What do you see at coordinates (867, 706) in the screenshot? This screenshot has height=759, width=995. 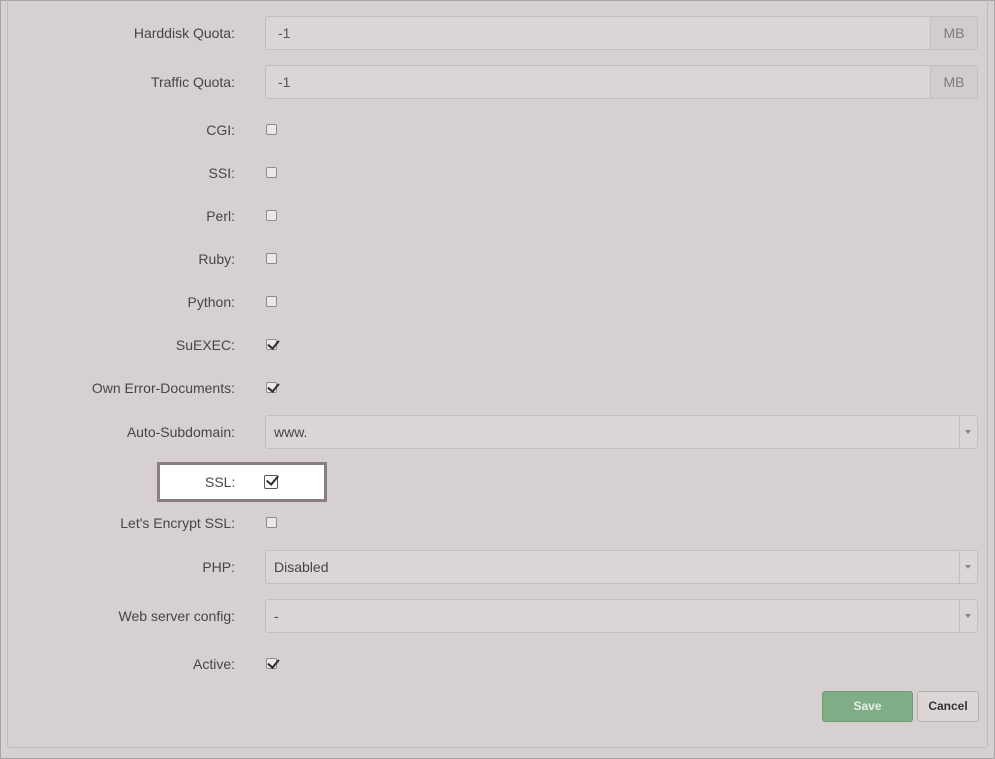 I see `save-button: Save` at bounding box center [867, 706].